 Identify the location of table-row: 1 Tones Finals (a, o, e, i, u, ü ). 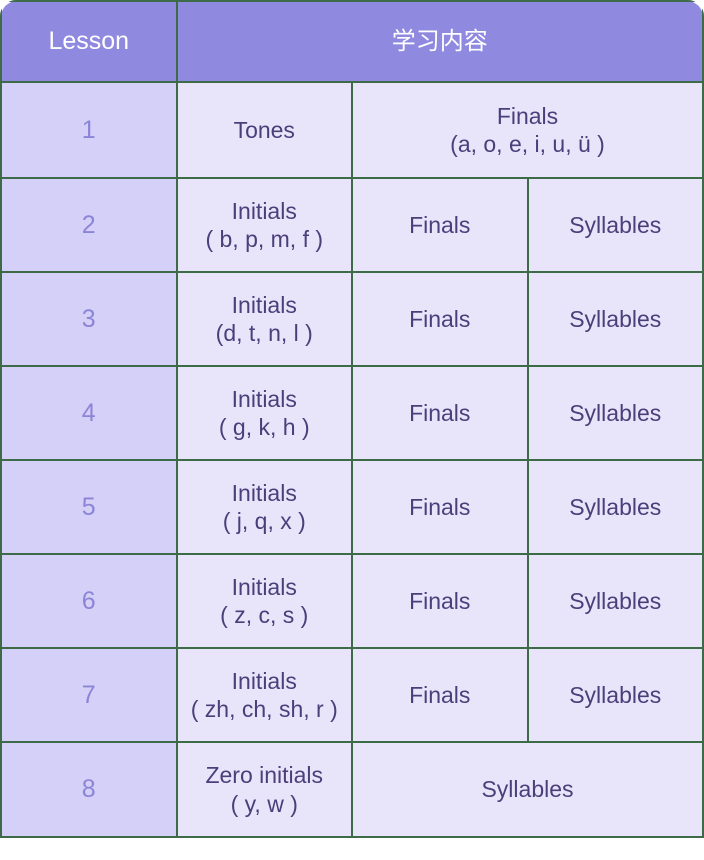
(352, 130).